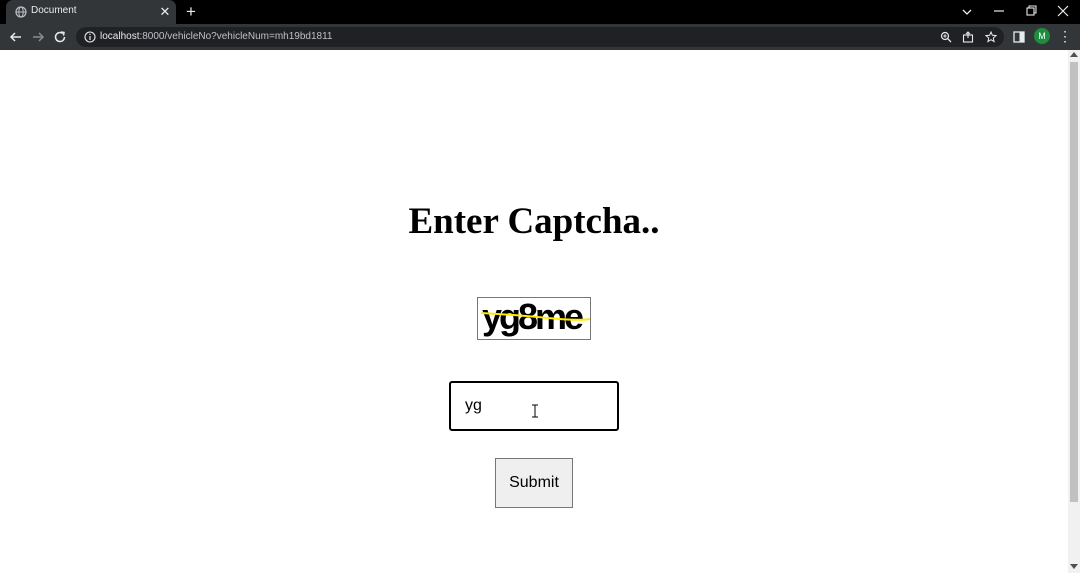 The image size is (1080, 573). I want to click on url-path: :8000/vehicleNo?vehicleNum=mh19bd1811, so click(236, 36).